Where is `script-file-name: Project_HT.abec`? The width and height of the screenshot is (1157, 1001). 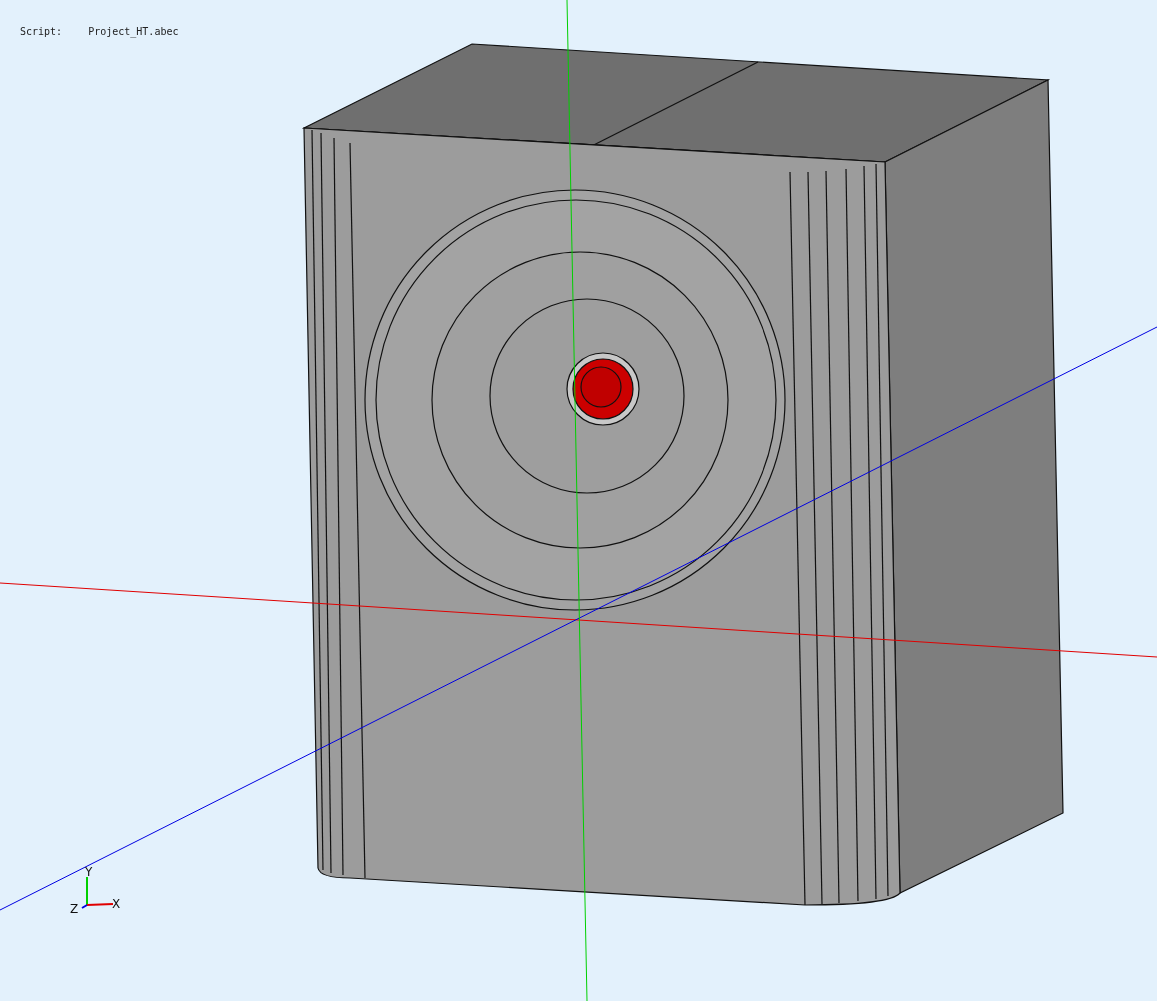
script-file-name: Project_HT.abec is located at coordinates (133, 31).